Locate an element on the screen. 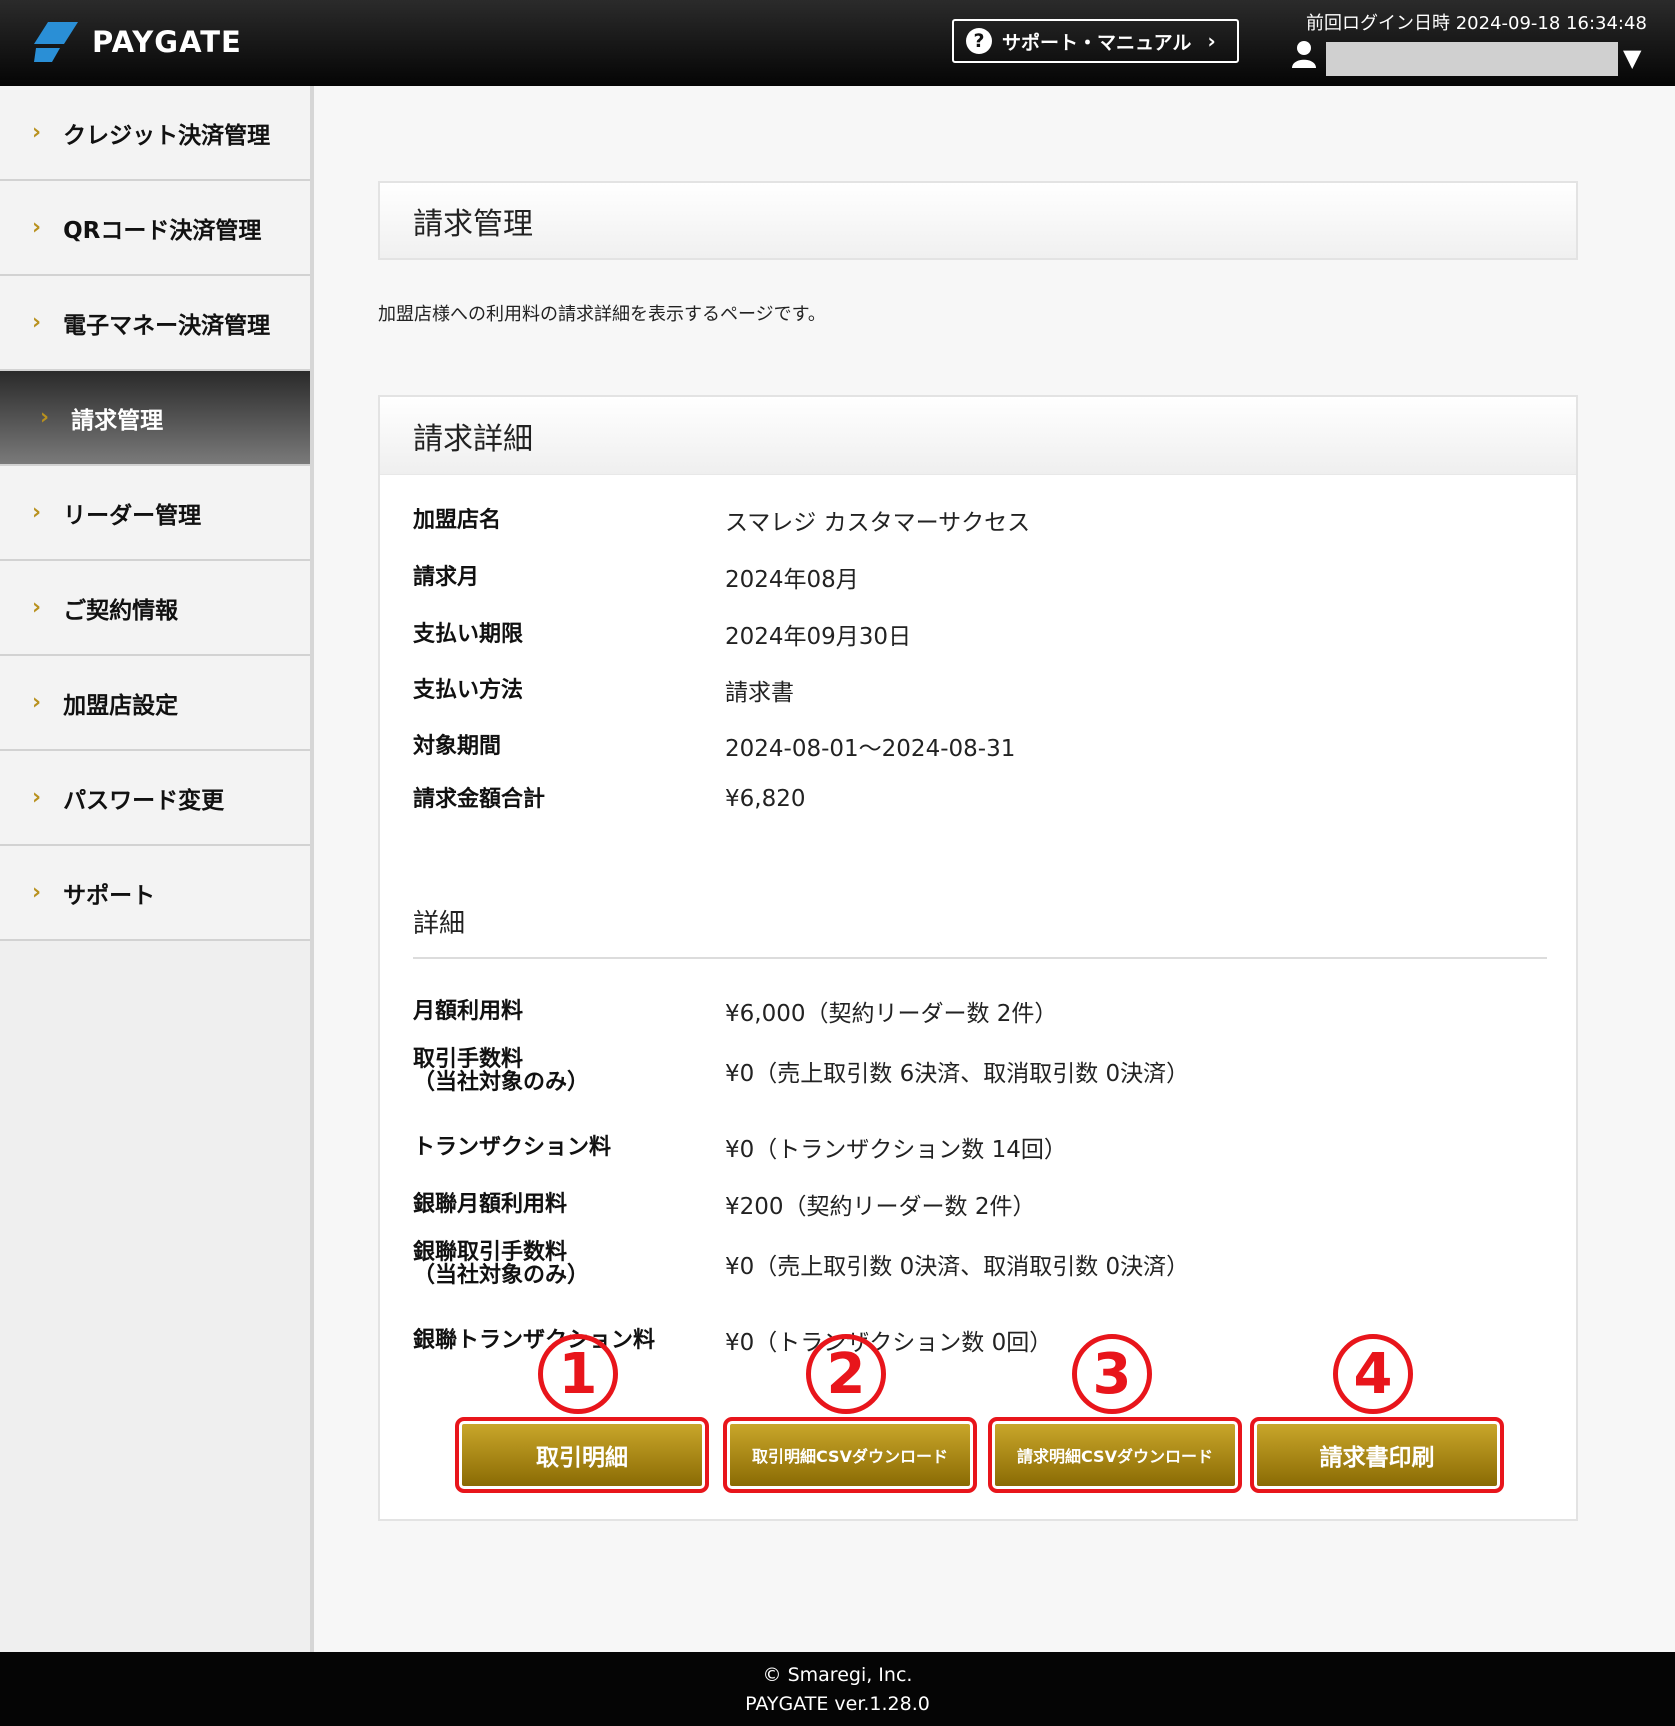  detail-value: ¥0（売上取引数 6決済、取消取引数 0決済） is located at coordinates (957, 1074).